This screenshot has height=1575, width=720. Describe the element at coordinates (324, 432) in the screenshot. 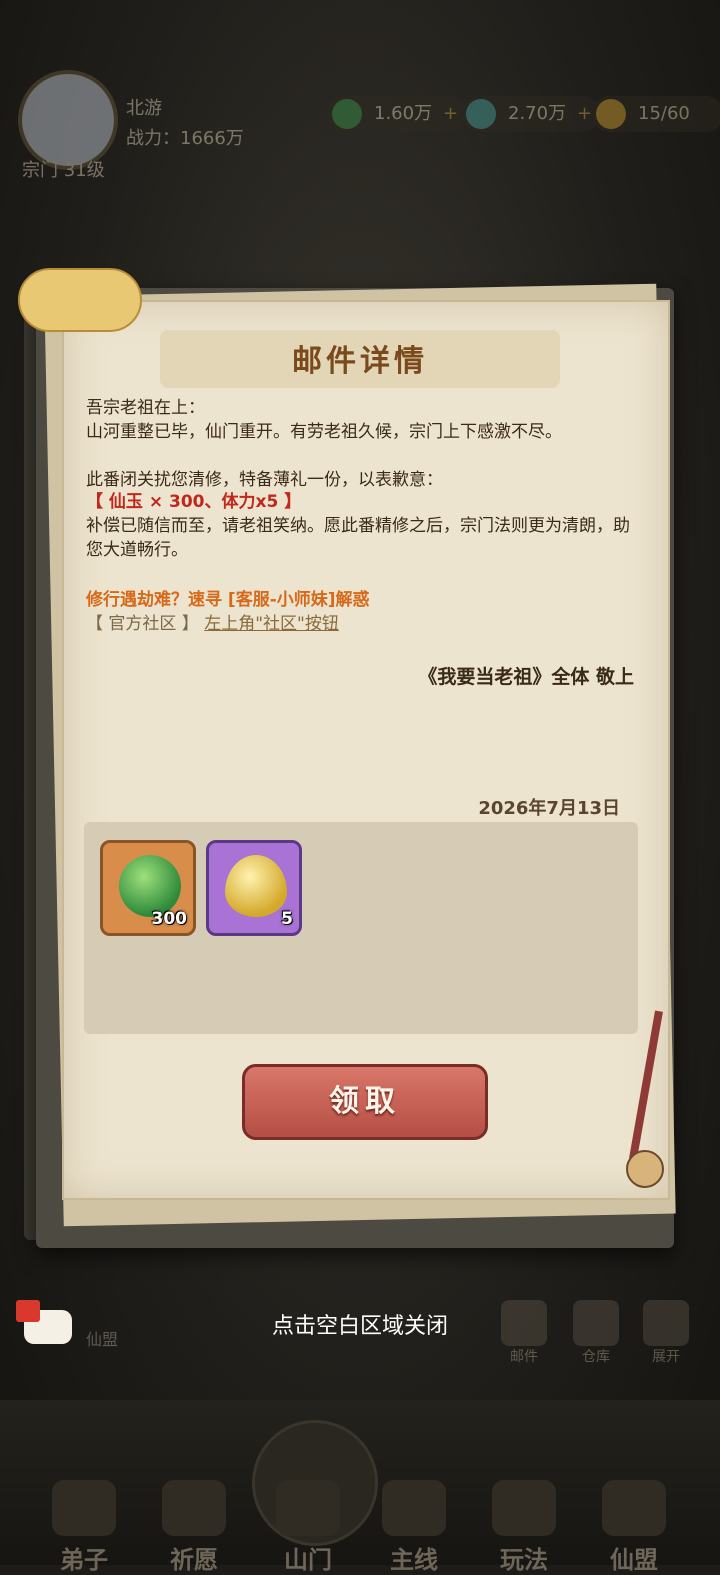

I see `mail-paragraph-1: 山河重整已毕，仙门重开。有劳老祖久候，宗门上下感激不尽。` at that location.